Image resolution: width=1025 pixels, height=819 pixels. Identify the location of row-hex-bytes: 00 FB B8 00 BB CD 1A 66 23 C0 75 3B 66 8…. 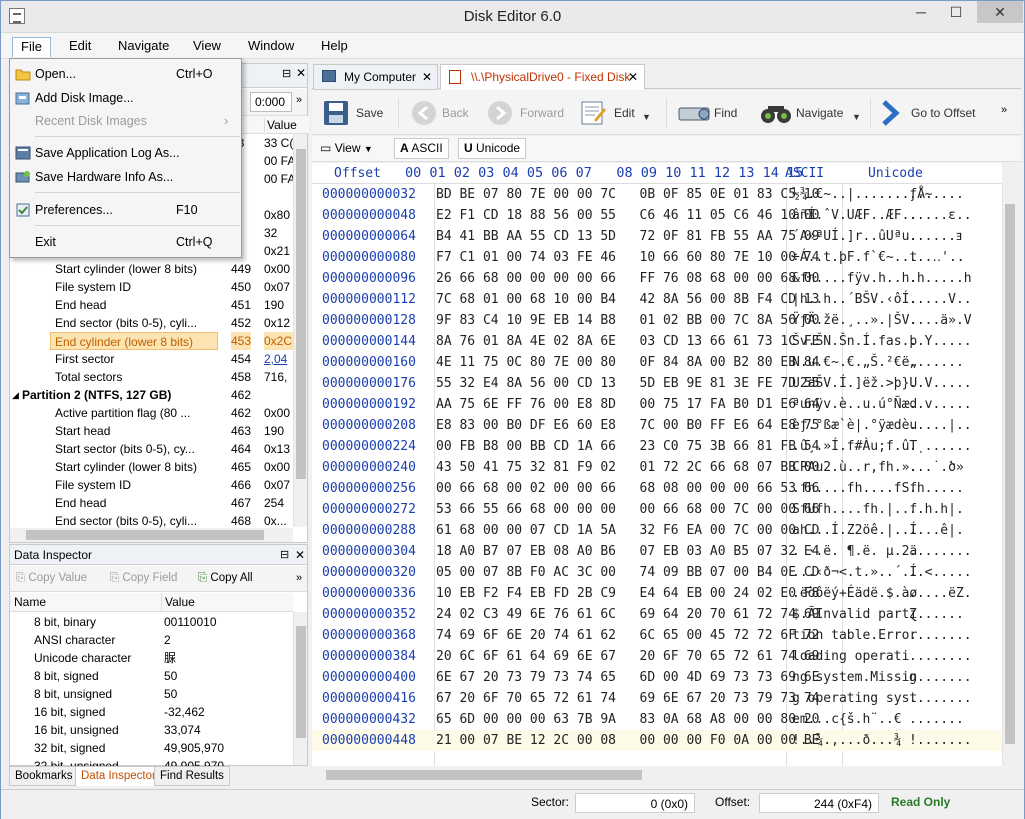
(628, 446).